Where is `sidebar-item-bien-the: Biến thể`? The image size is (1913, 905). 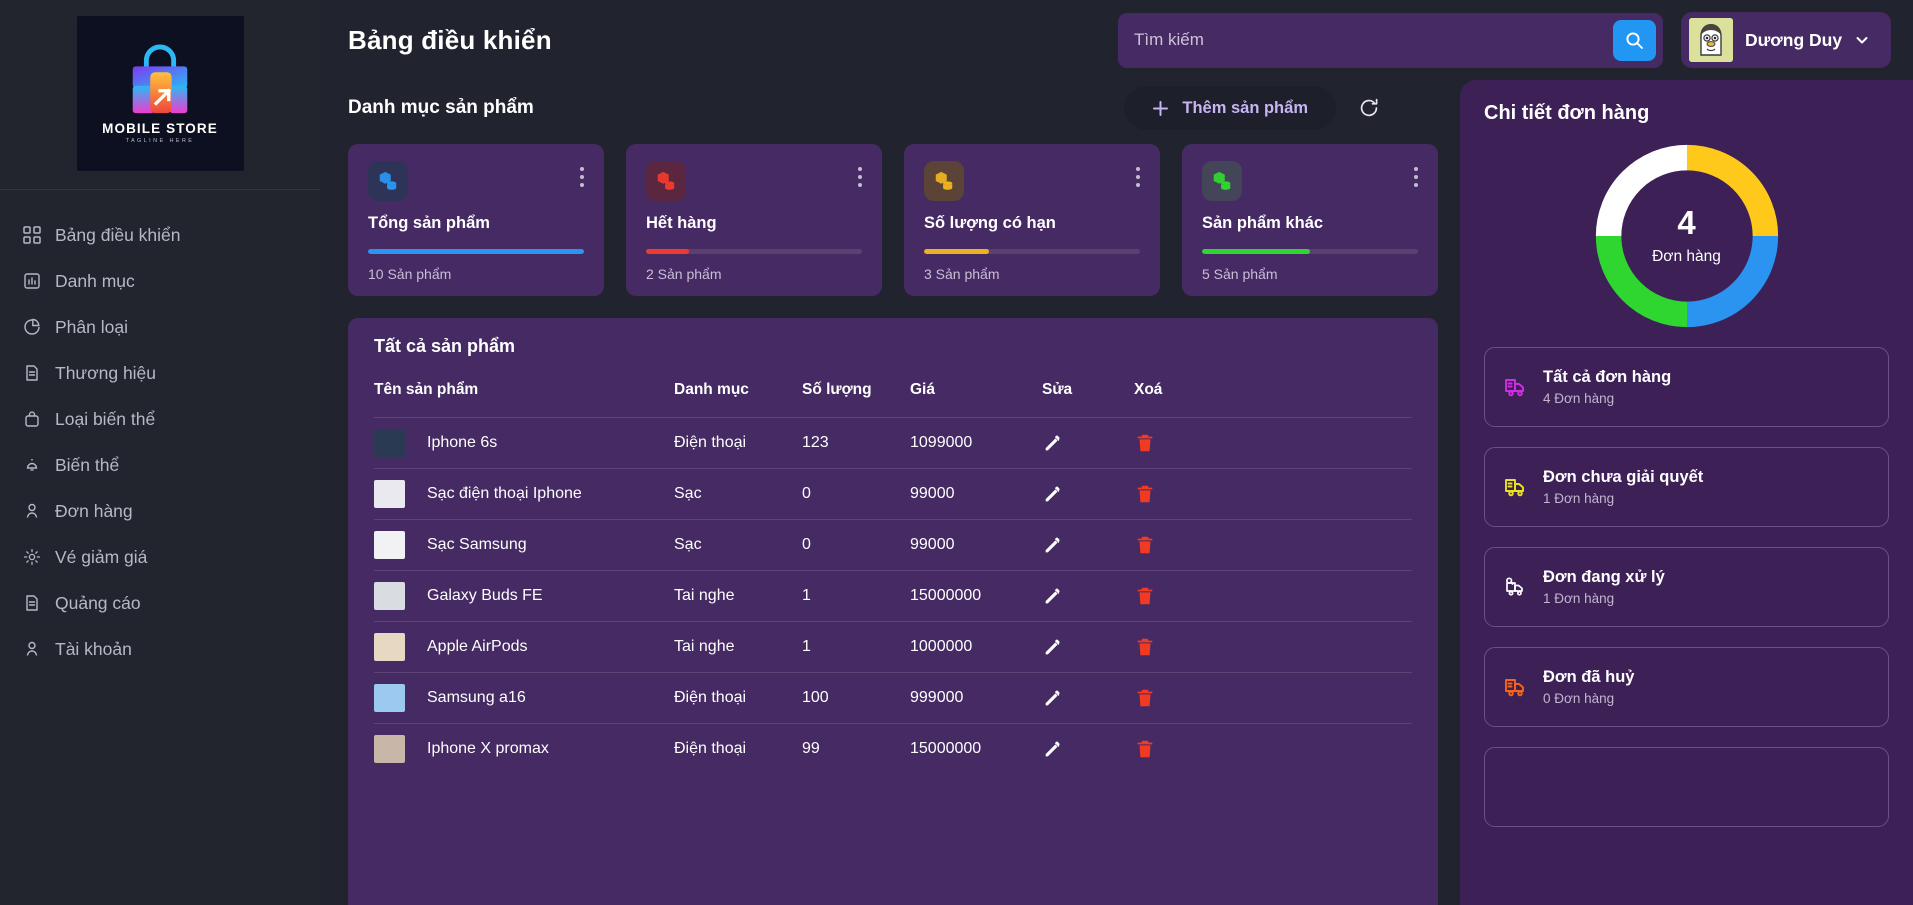 sidebar-item-bien-the: Biến thể is located at coordinates (160, 465).